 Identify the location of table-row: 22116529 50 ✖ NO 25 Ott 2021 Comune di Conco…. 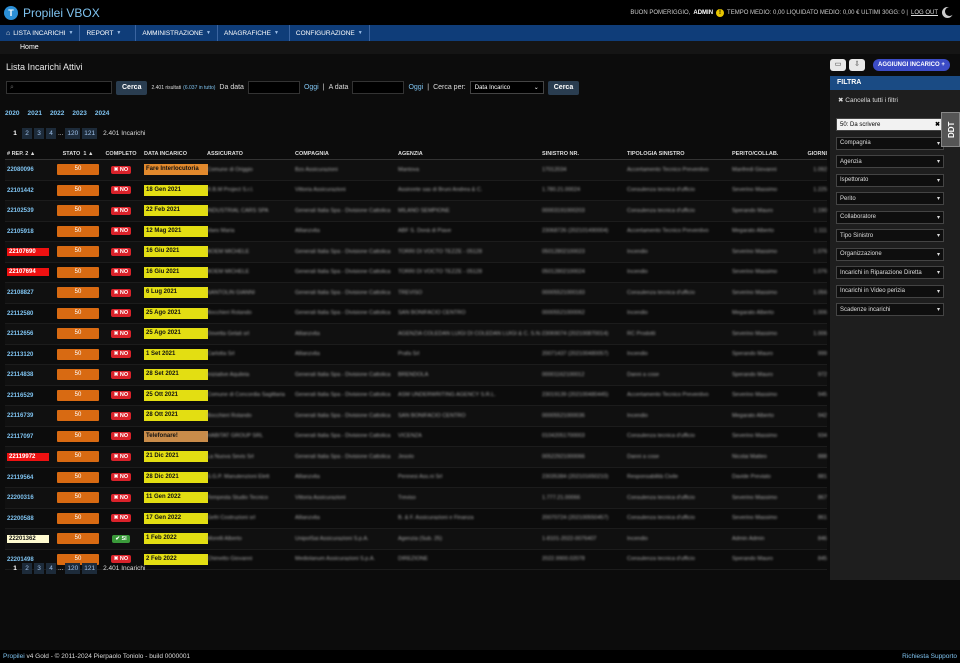
(416, 396).